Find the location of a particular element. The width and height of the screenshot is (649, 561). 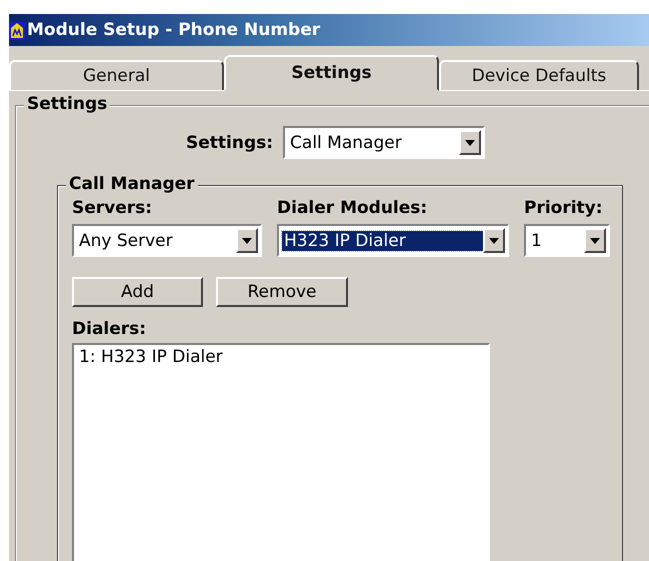

dropdown: H323 IP Dialer is located at coordinates (393, 240).